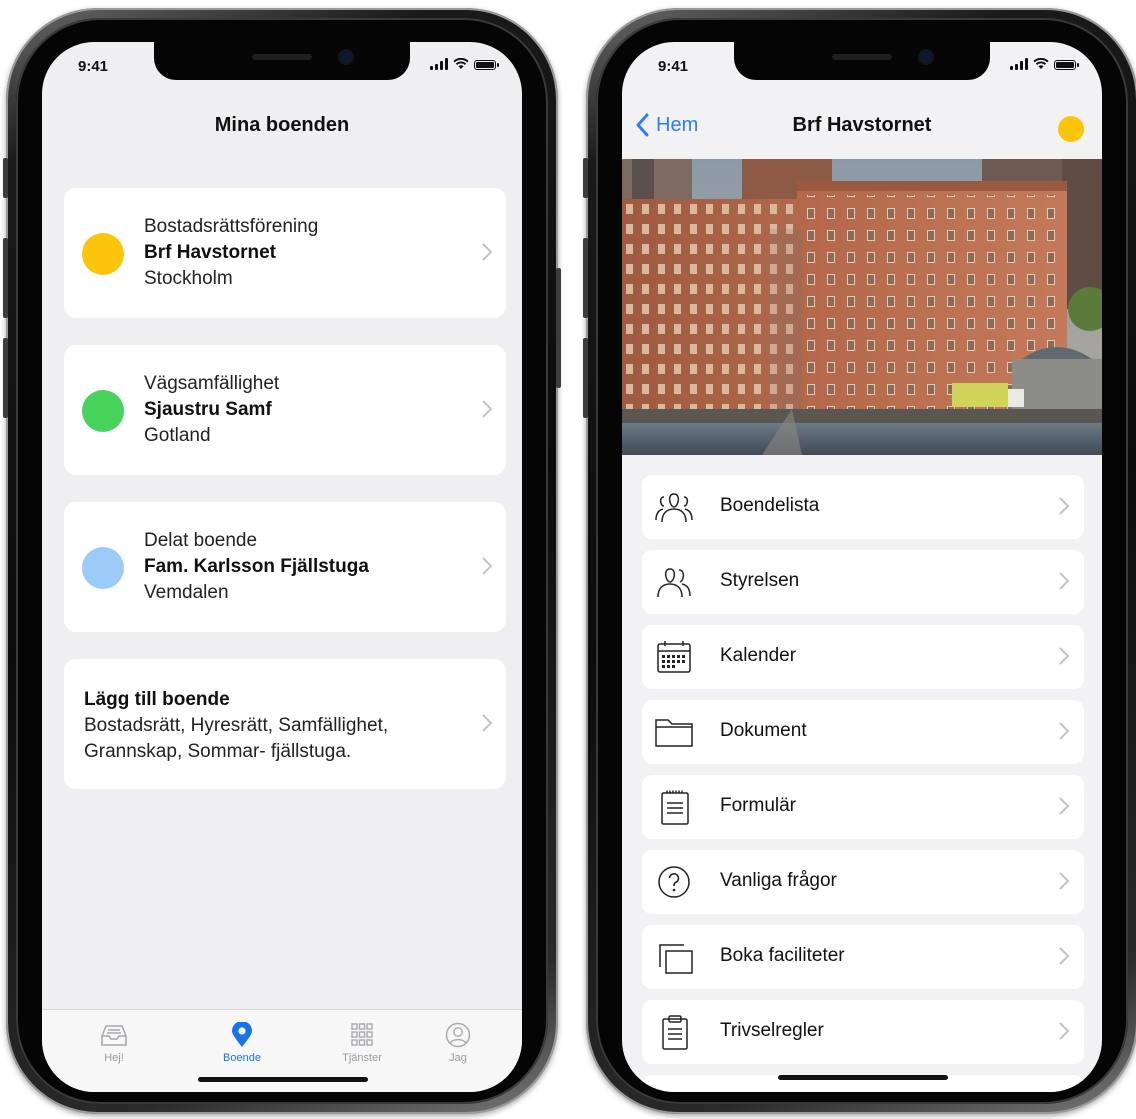  What do you see at coordinates (862, 307) in the screenshot?
I see `building-photo` at bounding box center [862, 307].